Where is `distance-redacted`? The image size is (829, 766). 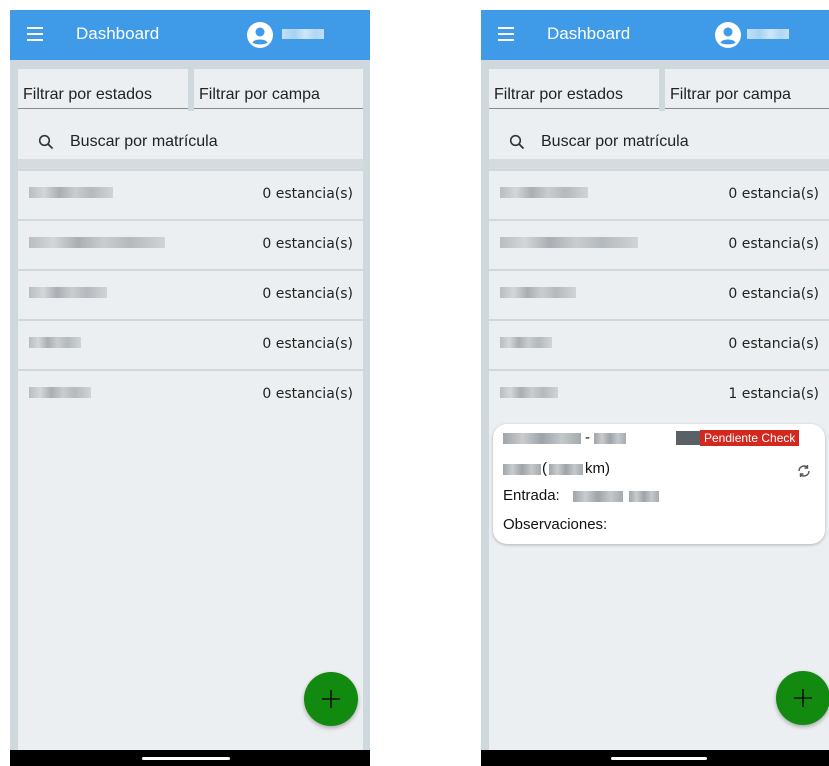 distance-redacted is located at coordinates (566, 469).